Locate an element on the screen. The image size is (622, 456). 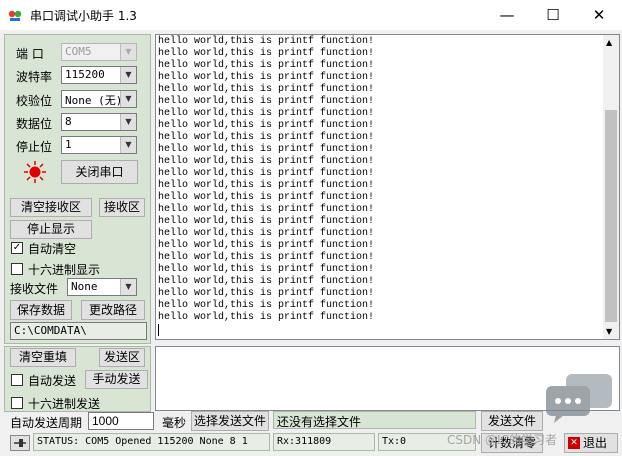
port-label: 端 口 is located at coordinates (30, 54).